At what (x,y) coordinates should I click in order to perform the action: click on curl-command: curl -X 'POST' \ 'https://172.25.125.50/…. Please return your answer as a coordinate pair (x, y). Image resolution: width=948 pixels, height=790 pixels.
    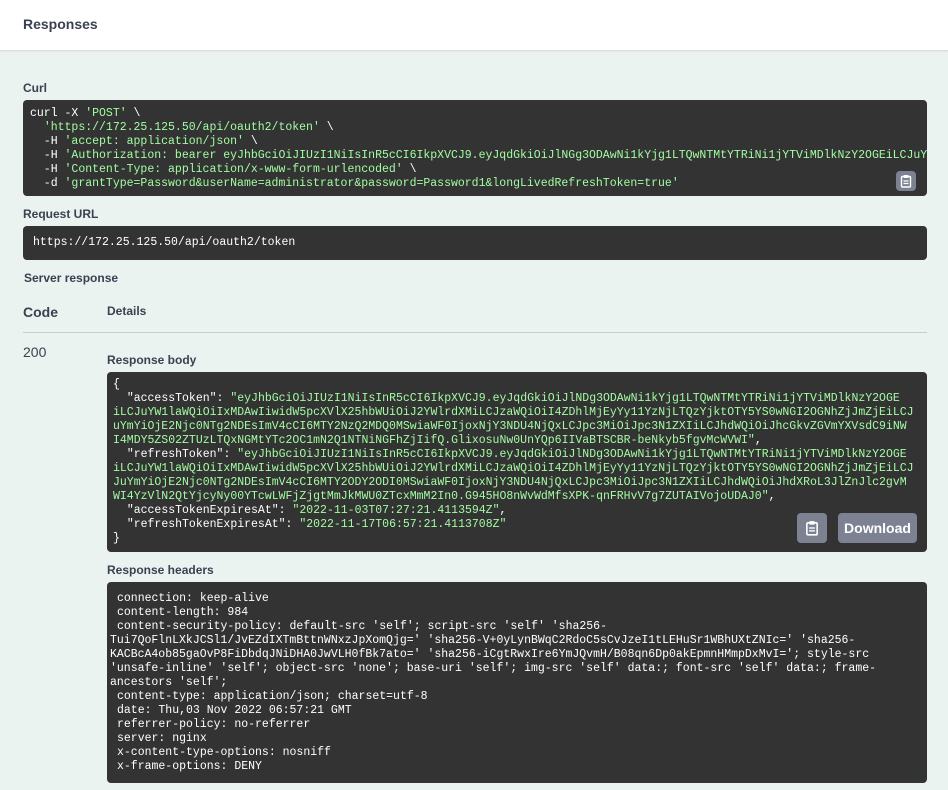
    Looking at the image, I should click on (478, 148).